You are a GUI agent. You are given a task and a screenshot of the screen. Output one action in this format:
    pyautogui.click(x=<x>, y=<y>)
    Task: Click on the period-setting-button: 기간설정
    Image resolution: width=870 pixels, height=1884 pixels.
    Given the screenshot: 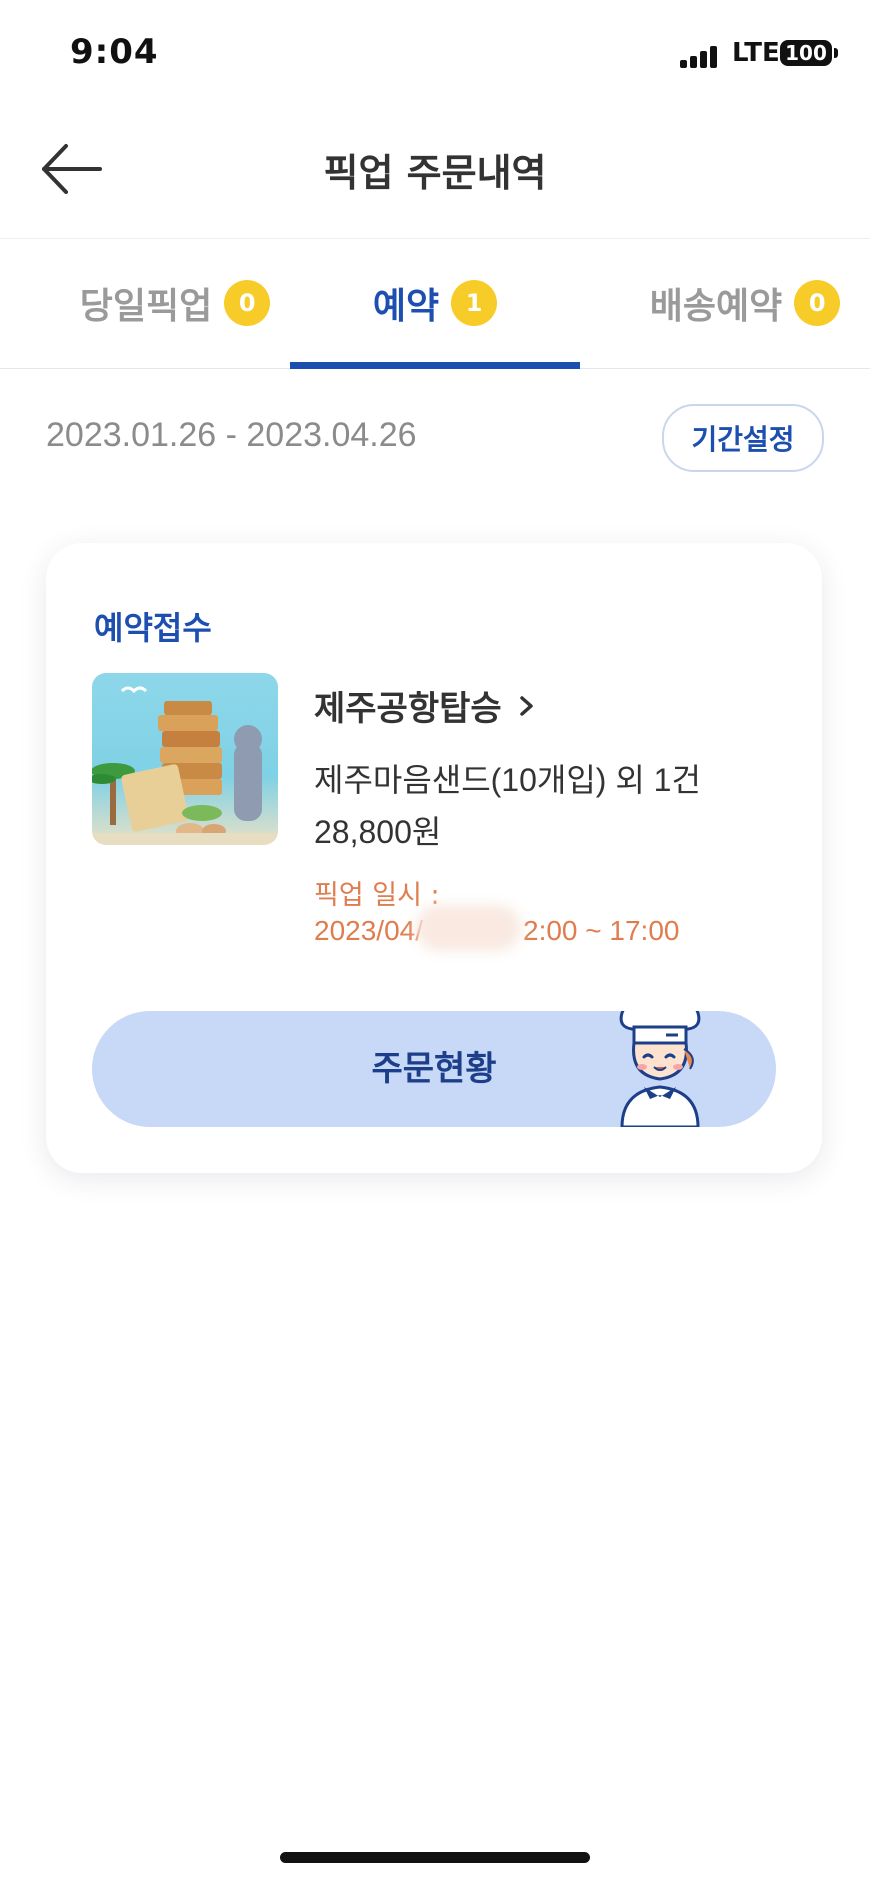 What is the action you would take?
    pyautogui.click(x=743, y=438)
    